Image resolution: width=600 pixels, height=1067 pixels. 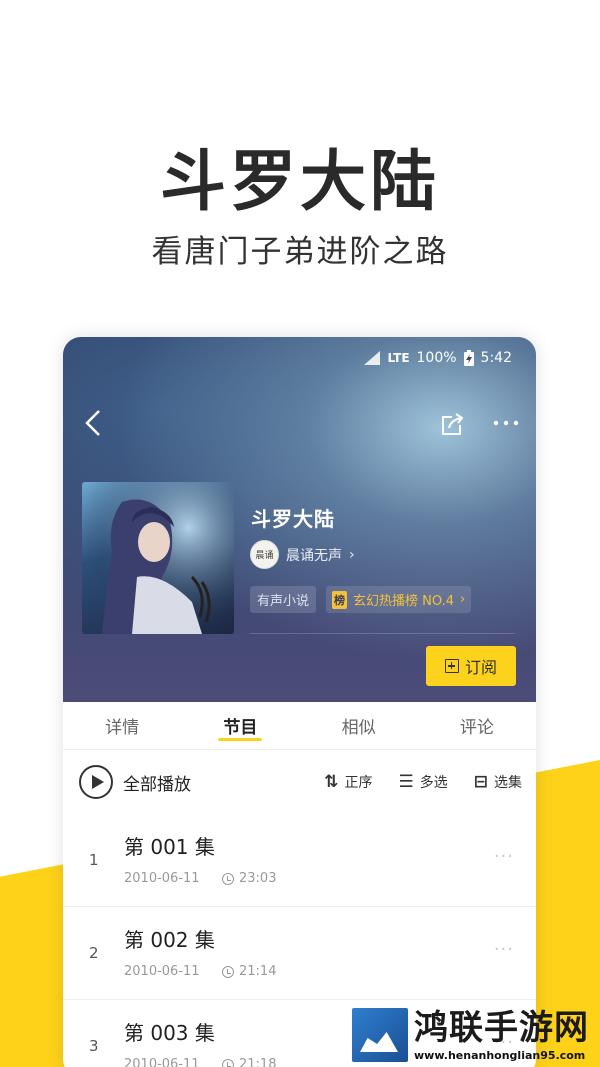 I want to click on duration-value: 21:18, so click(x=258, y=1062).